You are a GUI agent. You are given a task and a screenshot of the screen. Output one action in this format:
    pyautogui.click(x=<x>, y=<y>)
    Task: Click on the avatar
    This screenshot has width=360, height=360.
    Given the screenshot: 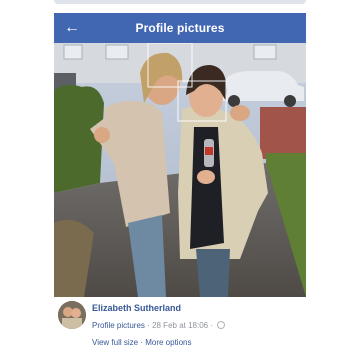 What is the action you would take?
    pyautogui.click(x=72, y=315)
    